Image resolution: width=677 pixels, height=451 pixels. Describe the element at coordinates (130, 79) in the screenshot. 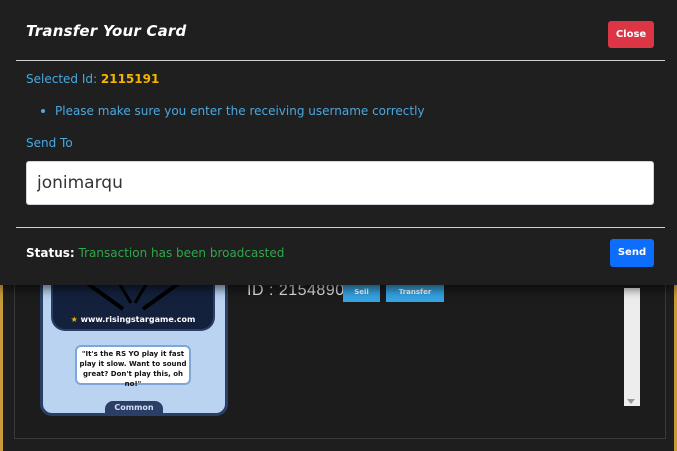

I see `selected-id-value: 2115191` at that location.